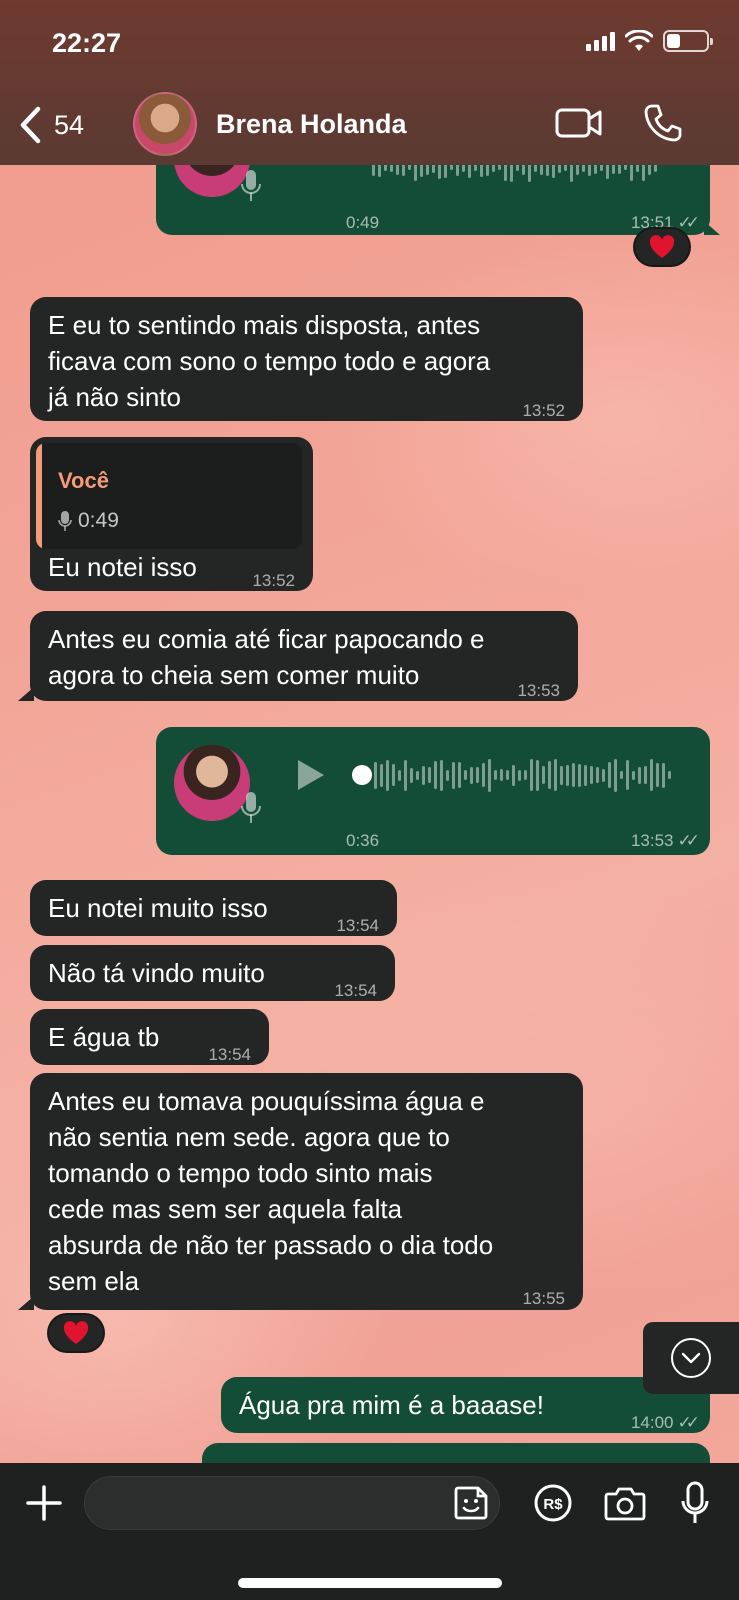 Image resolution: width=739 pixels, height=1600 pixels. Describe the element at coordinates (538, 690) in the screenshot. I see `message-time: 13:53` at that location.